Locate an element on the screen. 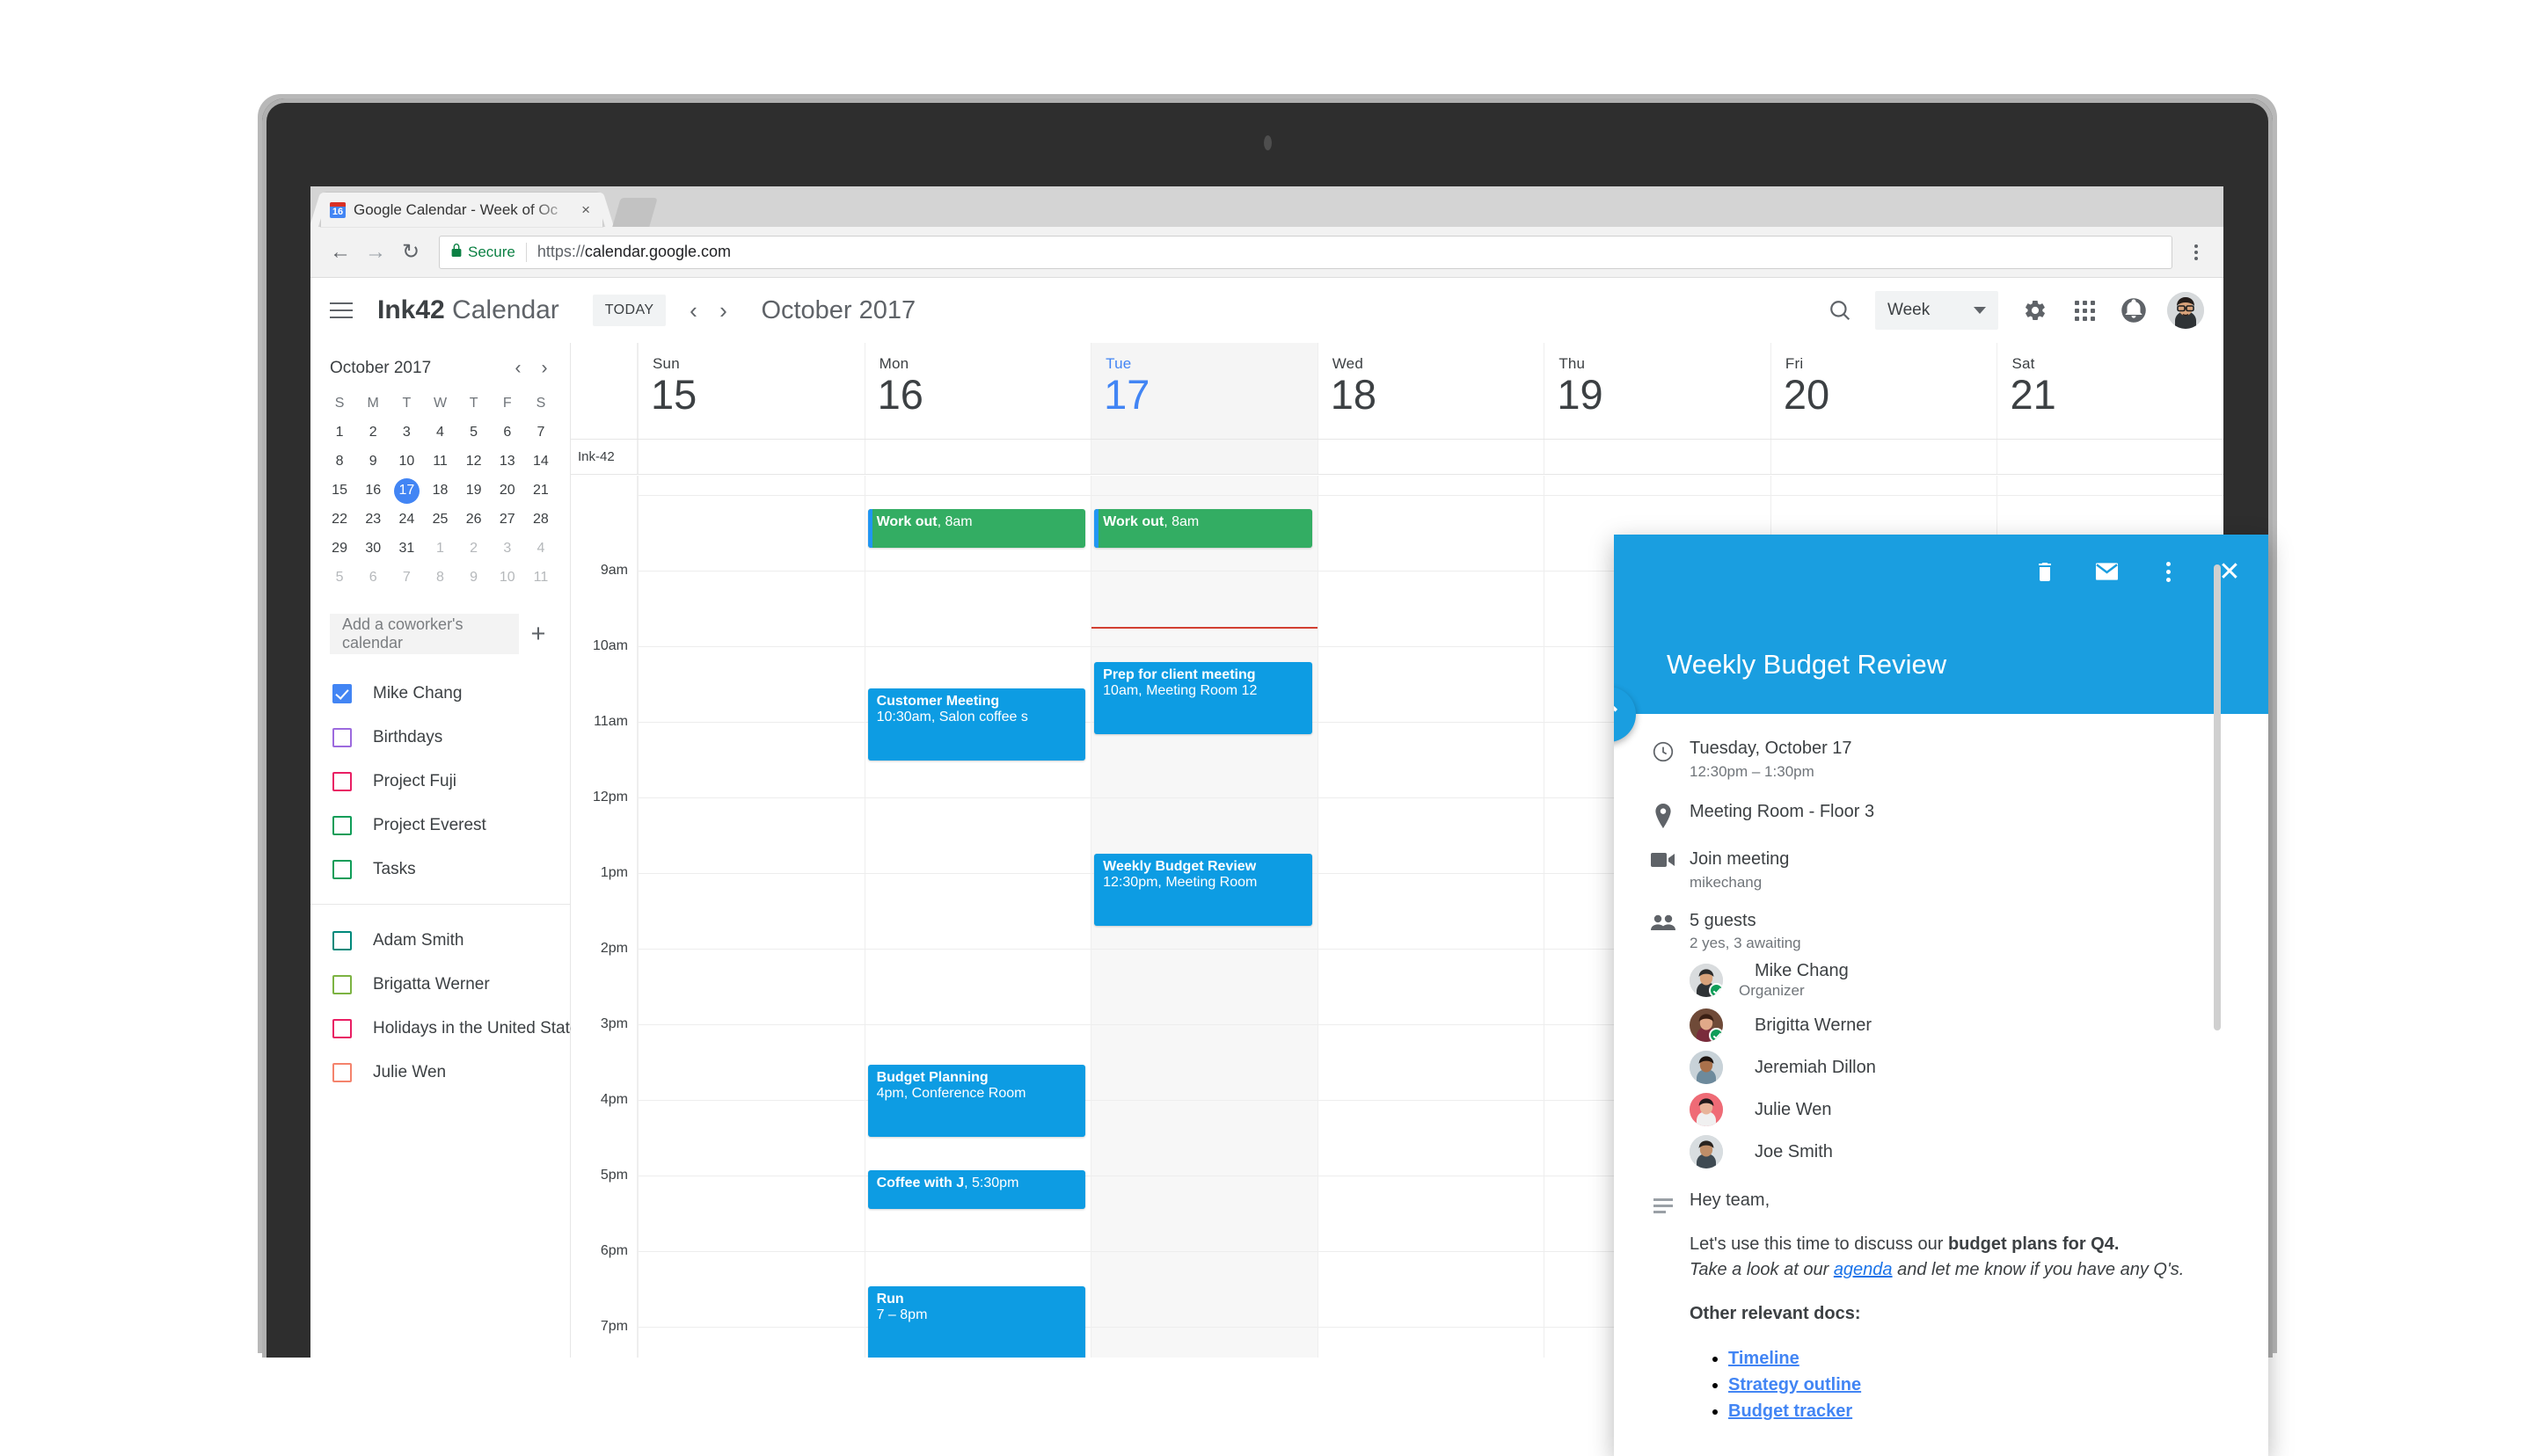  calendar-event: Run 7 – 8pm is located at coordinates (977, 1322).